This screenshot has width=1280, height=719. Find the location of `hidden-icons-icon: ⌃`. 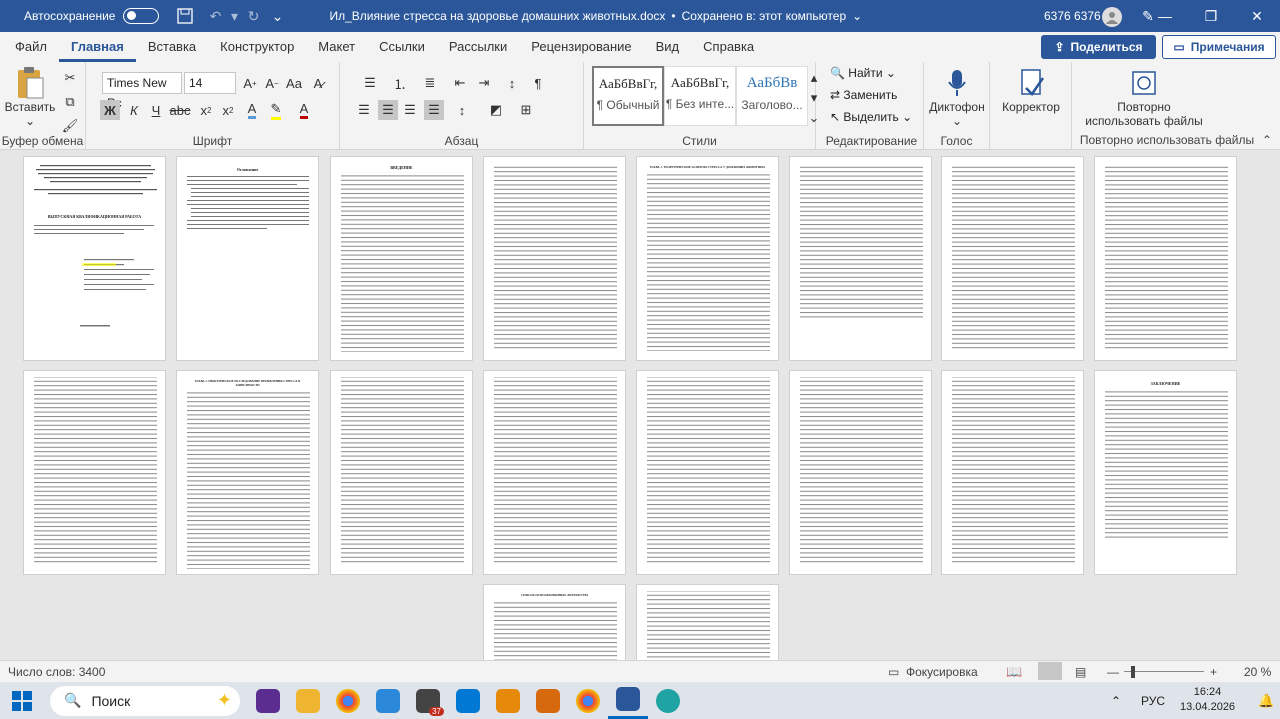

hidden-icons-icon: ⌃ is located at coordinates (1116, 701).